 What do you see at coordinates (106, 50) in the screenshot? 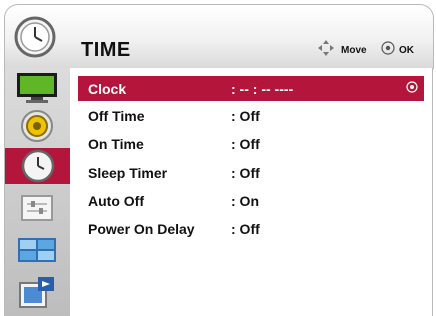
I see `page-title: TIME` at bounding box center [106, 50].